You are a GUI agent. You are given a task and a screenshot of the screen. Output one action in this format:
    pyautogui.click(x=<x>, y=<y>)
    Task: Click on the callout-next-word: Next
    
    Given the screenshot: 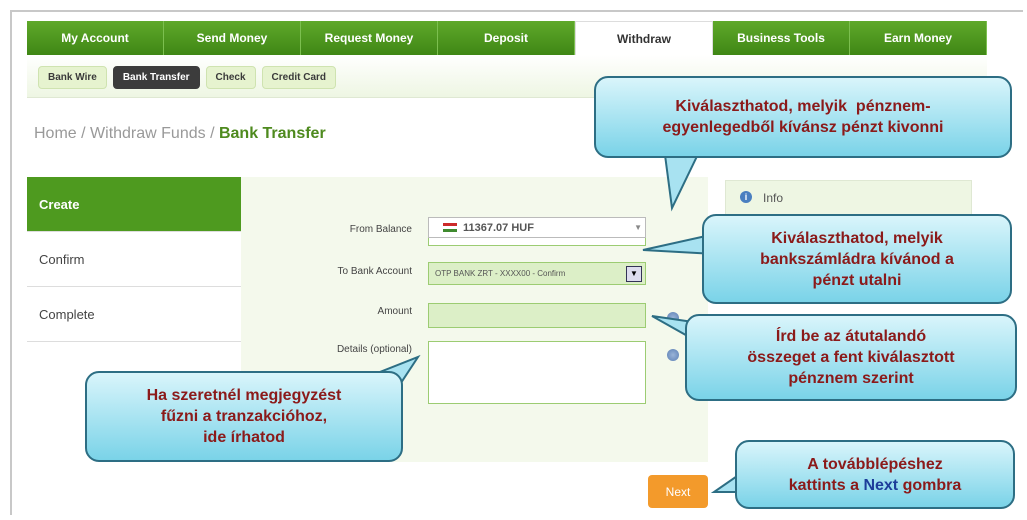 What is the action you would take?
    pyautogui.click(x=881, y=485)
    